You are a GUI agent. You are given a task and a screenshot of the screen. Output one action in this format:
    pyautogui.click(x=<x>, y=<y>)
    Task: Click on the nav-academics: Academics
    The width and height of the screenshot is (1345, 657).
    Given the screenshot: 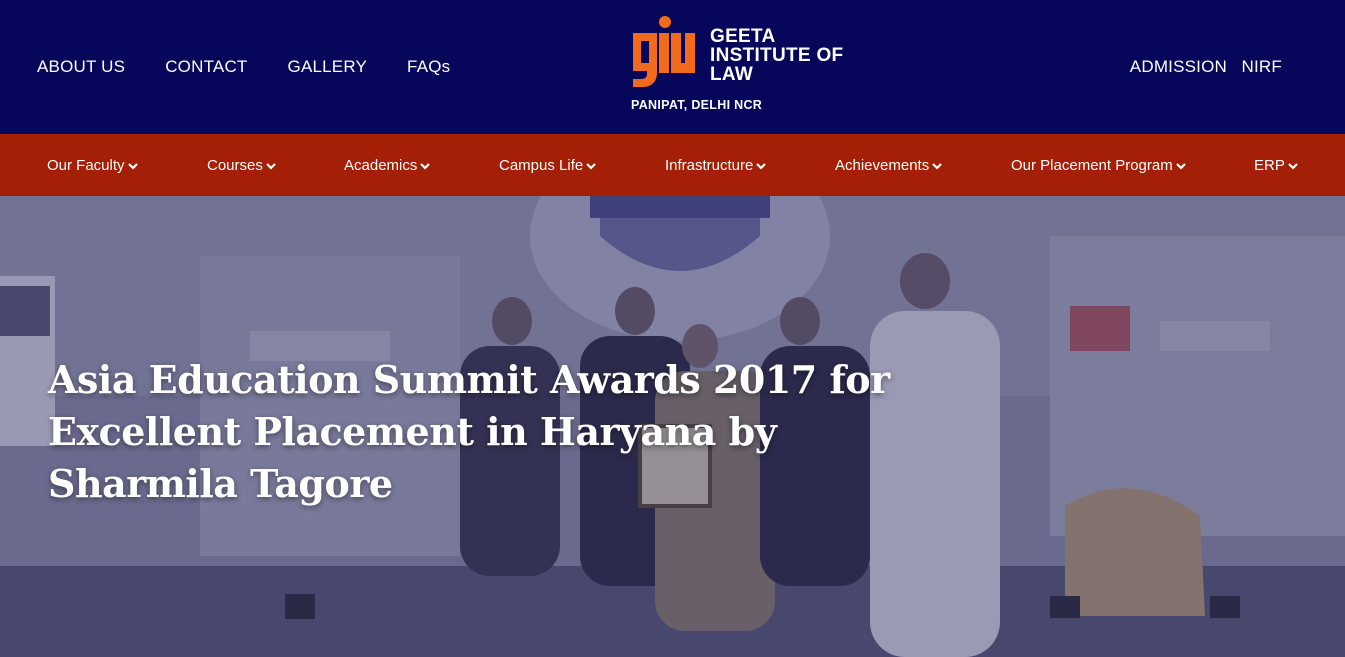 What is the action you would take?
    pyautogui.click(x=387, y=165)
    